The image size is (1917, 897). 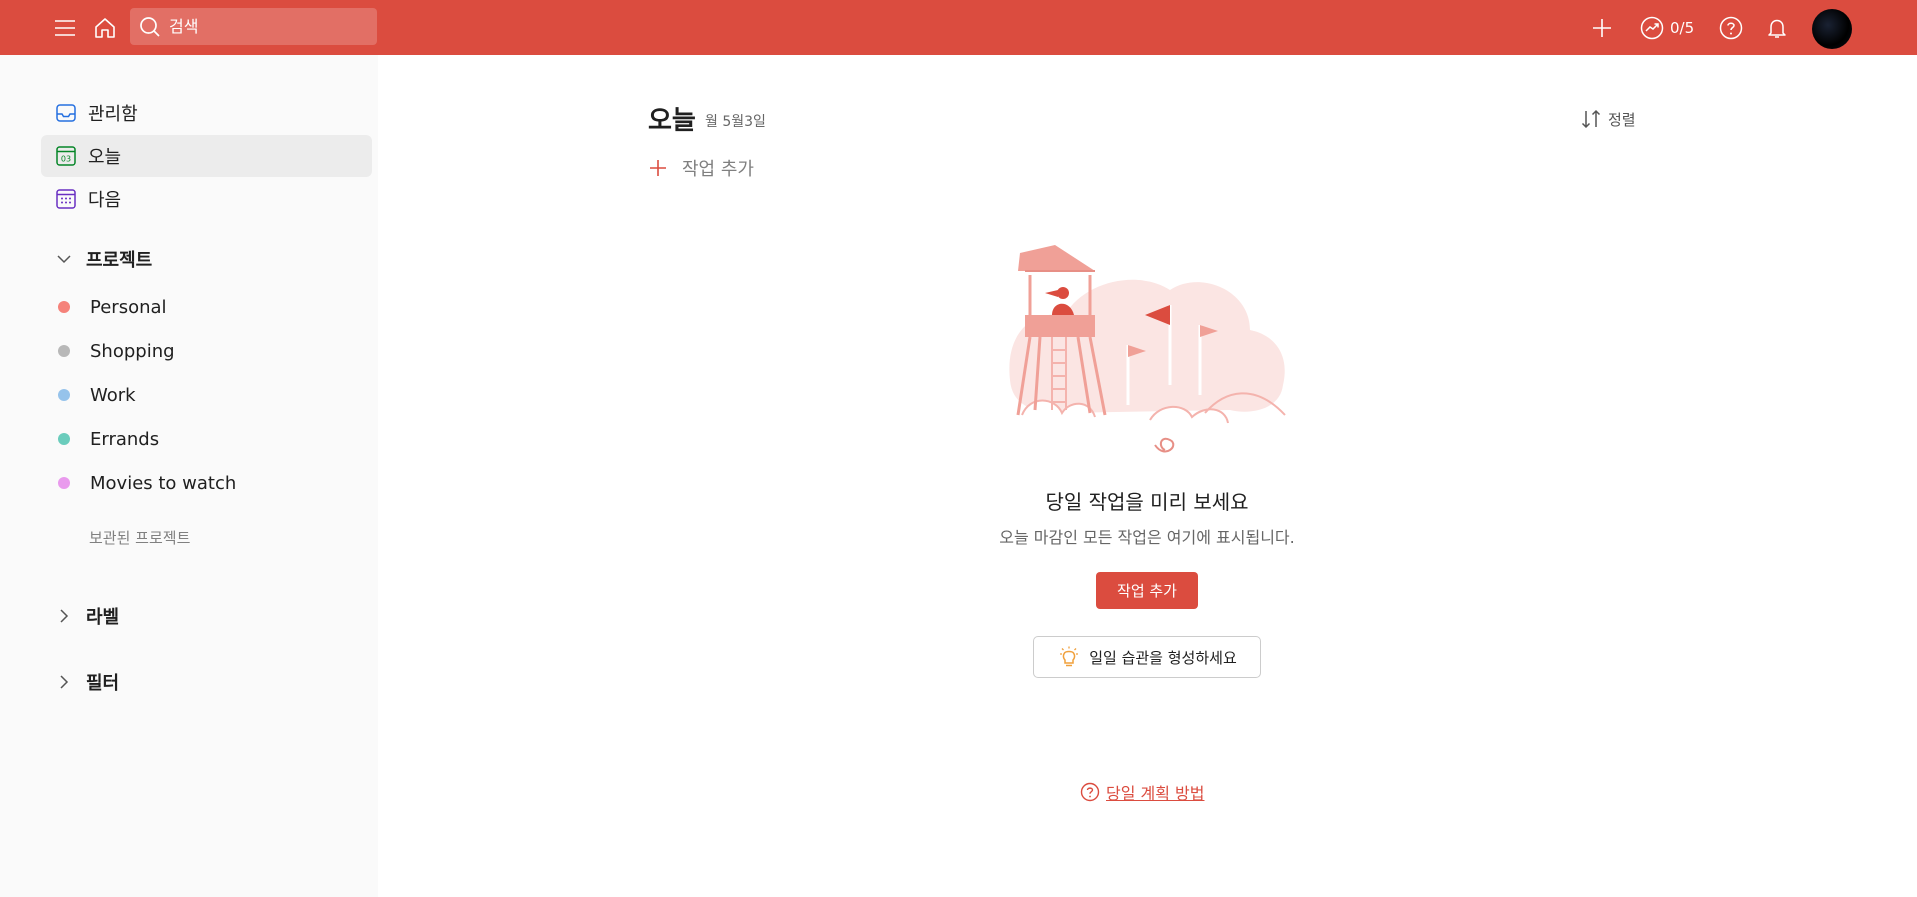 I want to click on karma-button: 0/5, so click(x=1671, y=27).